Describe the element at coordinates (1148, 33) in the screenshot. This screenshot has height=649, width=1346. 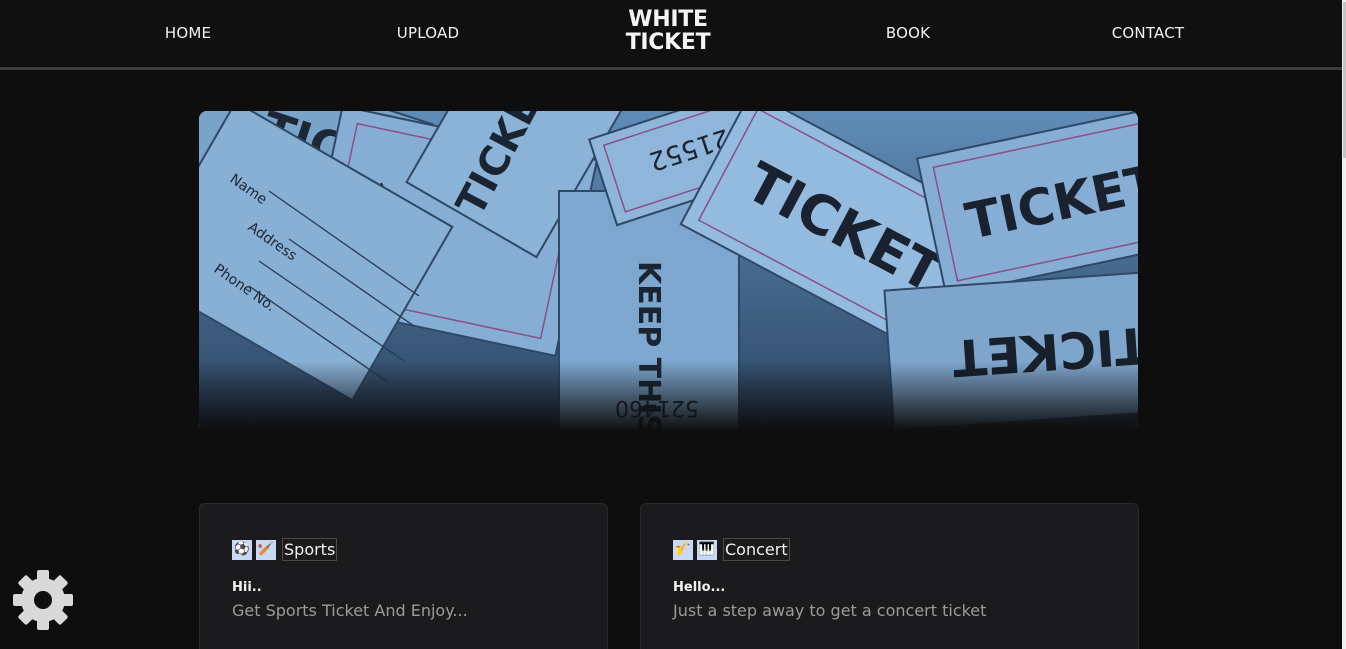
I see `nav-contact-link: CONTACT` at that location.